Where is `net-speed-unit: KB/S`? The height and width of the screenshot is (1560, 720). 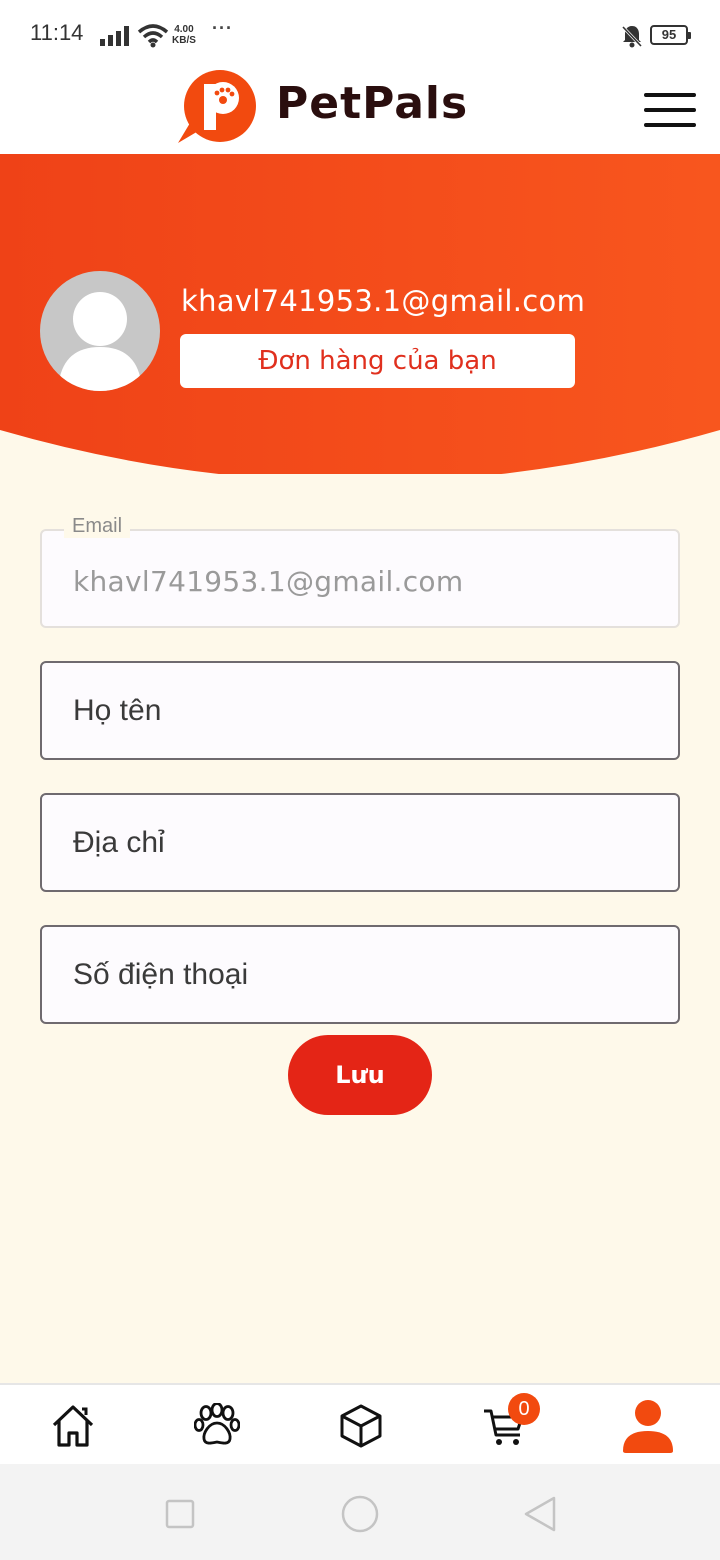
net-speed-unit: KB/S is located at coordinates (184, 40).